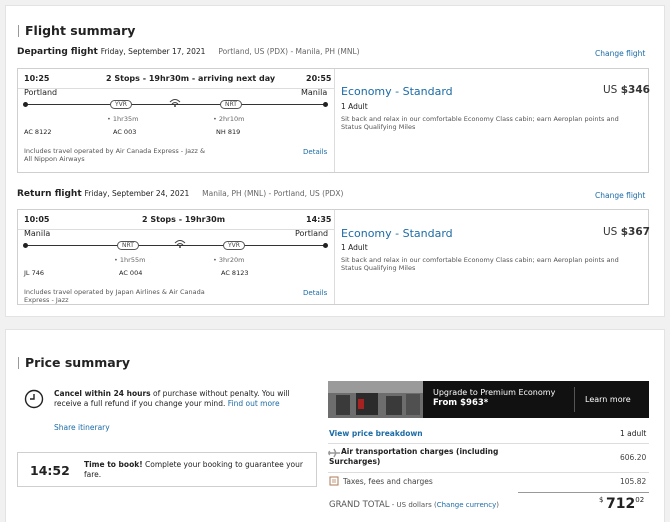  Describe the element at coordinates (121, 104) in the screenshot. I see `stop1-code: YVR` at that location.